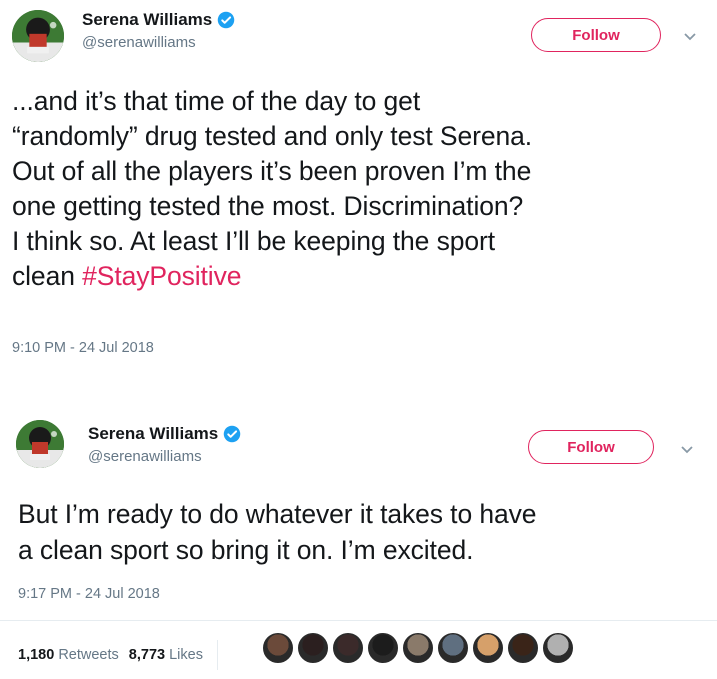 The width and height of the screenshot is (717, 679). I want to click on likes-label: Likes, so click(186, 655).